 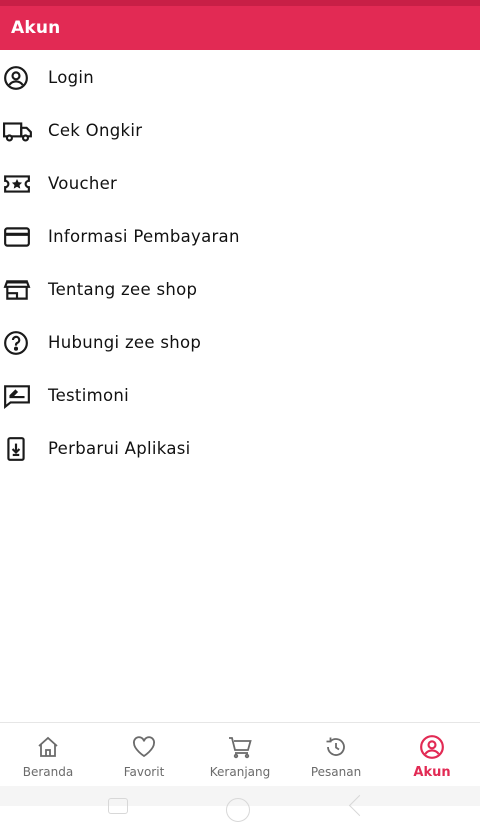 What do you see at coordinates (123, 289) in the screenshot?
I see `menu-label: Tentang zee shop` at bounding box center [123, 289].